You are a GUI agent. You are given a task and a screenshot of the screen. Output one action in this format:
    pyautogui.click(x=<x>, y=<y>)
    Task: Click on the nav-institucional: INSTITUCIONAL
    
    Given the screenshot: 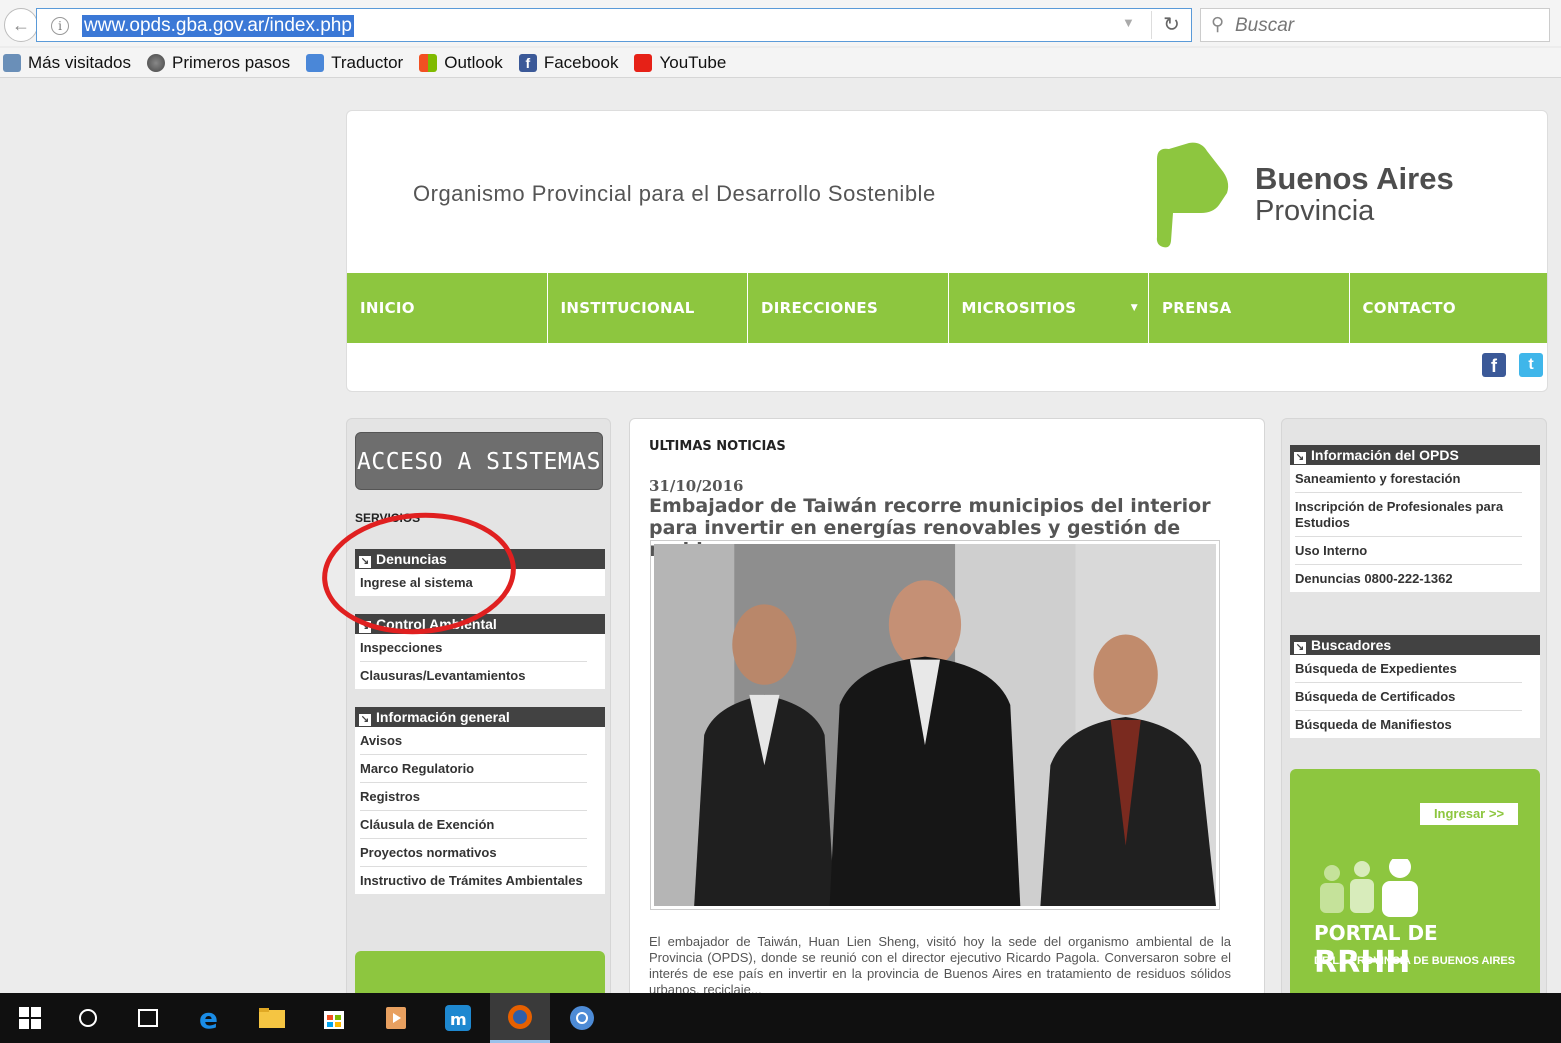 What is the action you would take?
    pyautogui.click(x=648, y=308)
    